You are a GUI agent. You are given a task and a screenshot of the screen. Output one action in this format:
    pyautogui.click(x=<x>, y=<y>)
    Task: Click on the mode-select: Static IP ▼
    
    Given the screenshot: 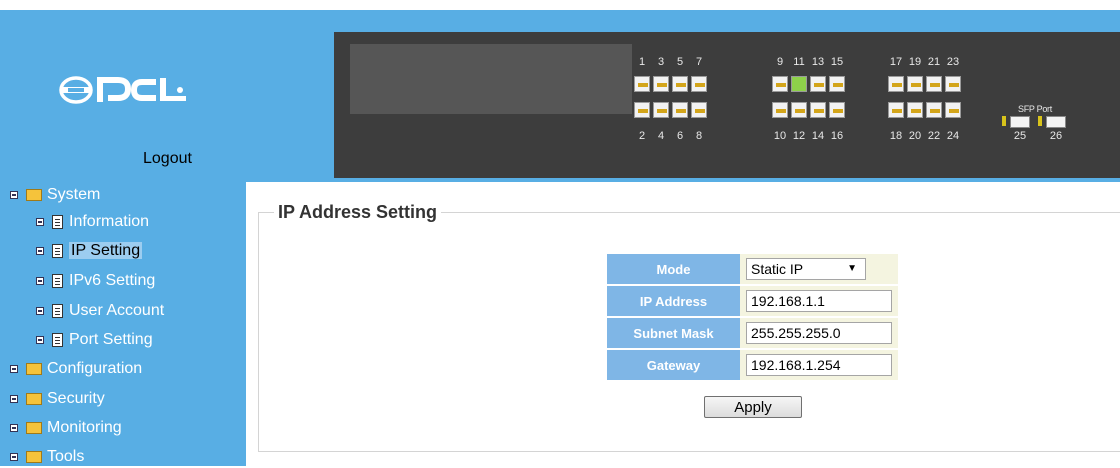 What is the action you would take?
    pyautogui.click(x=806, y=269)
    